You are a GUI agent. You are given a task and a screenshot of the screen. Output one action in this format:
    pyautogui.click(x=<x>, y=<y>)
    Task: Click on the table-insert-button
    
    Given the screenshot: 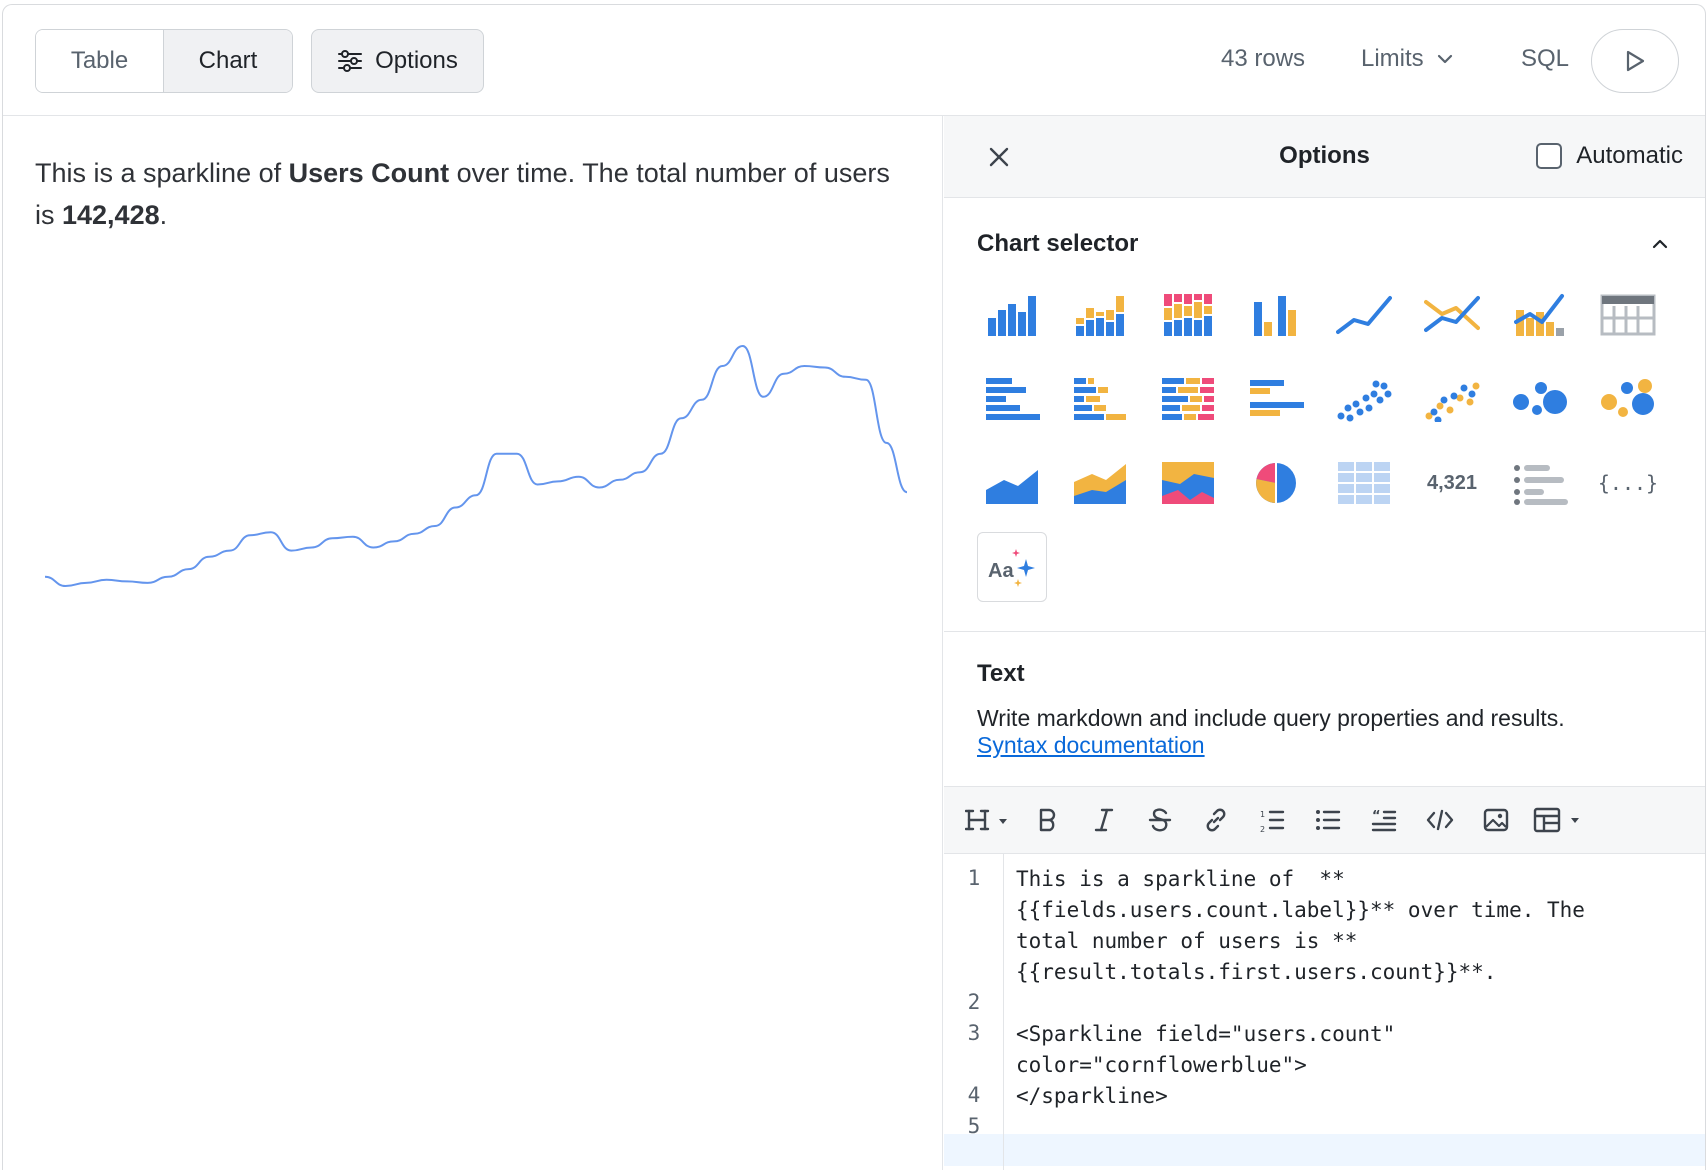 What is the action you would take?
    pyautogui.click(x=1559, y=820)
    